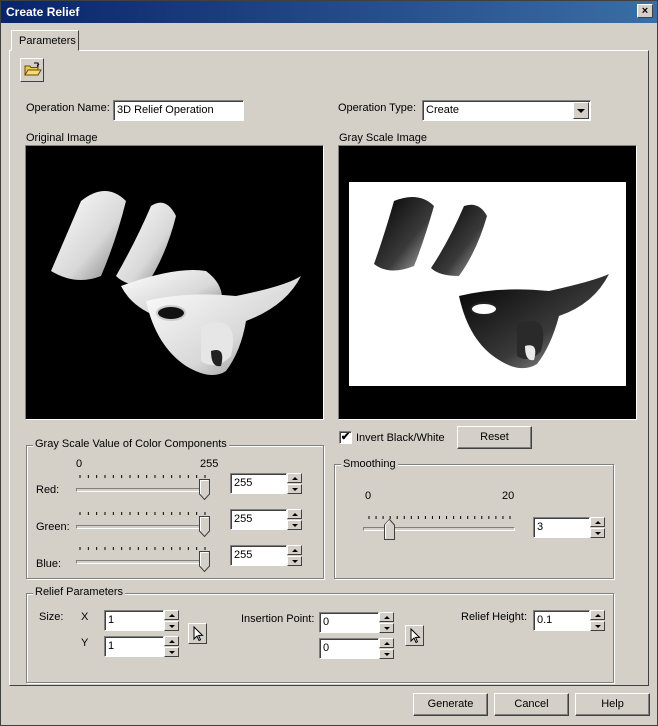 Image resolution: width=658 pixels, height=726 pixels. Describe the element at coordinates (345, 437) in the screenshot. I see `invert-checkbox: ✔` at that location.